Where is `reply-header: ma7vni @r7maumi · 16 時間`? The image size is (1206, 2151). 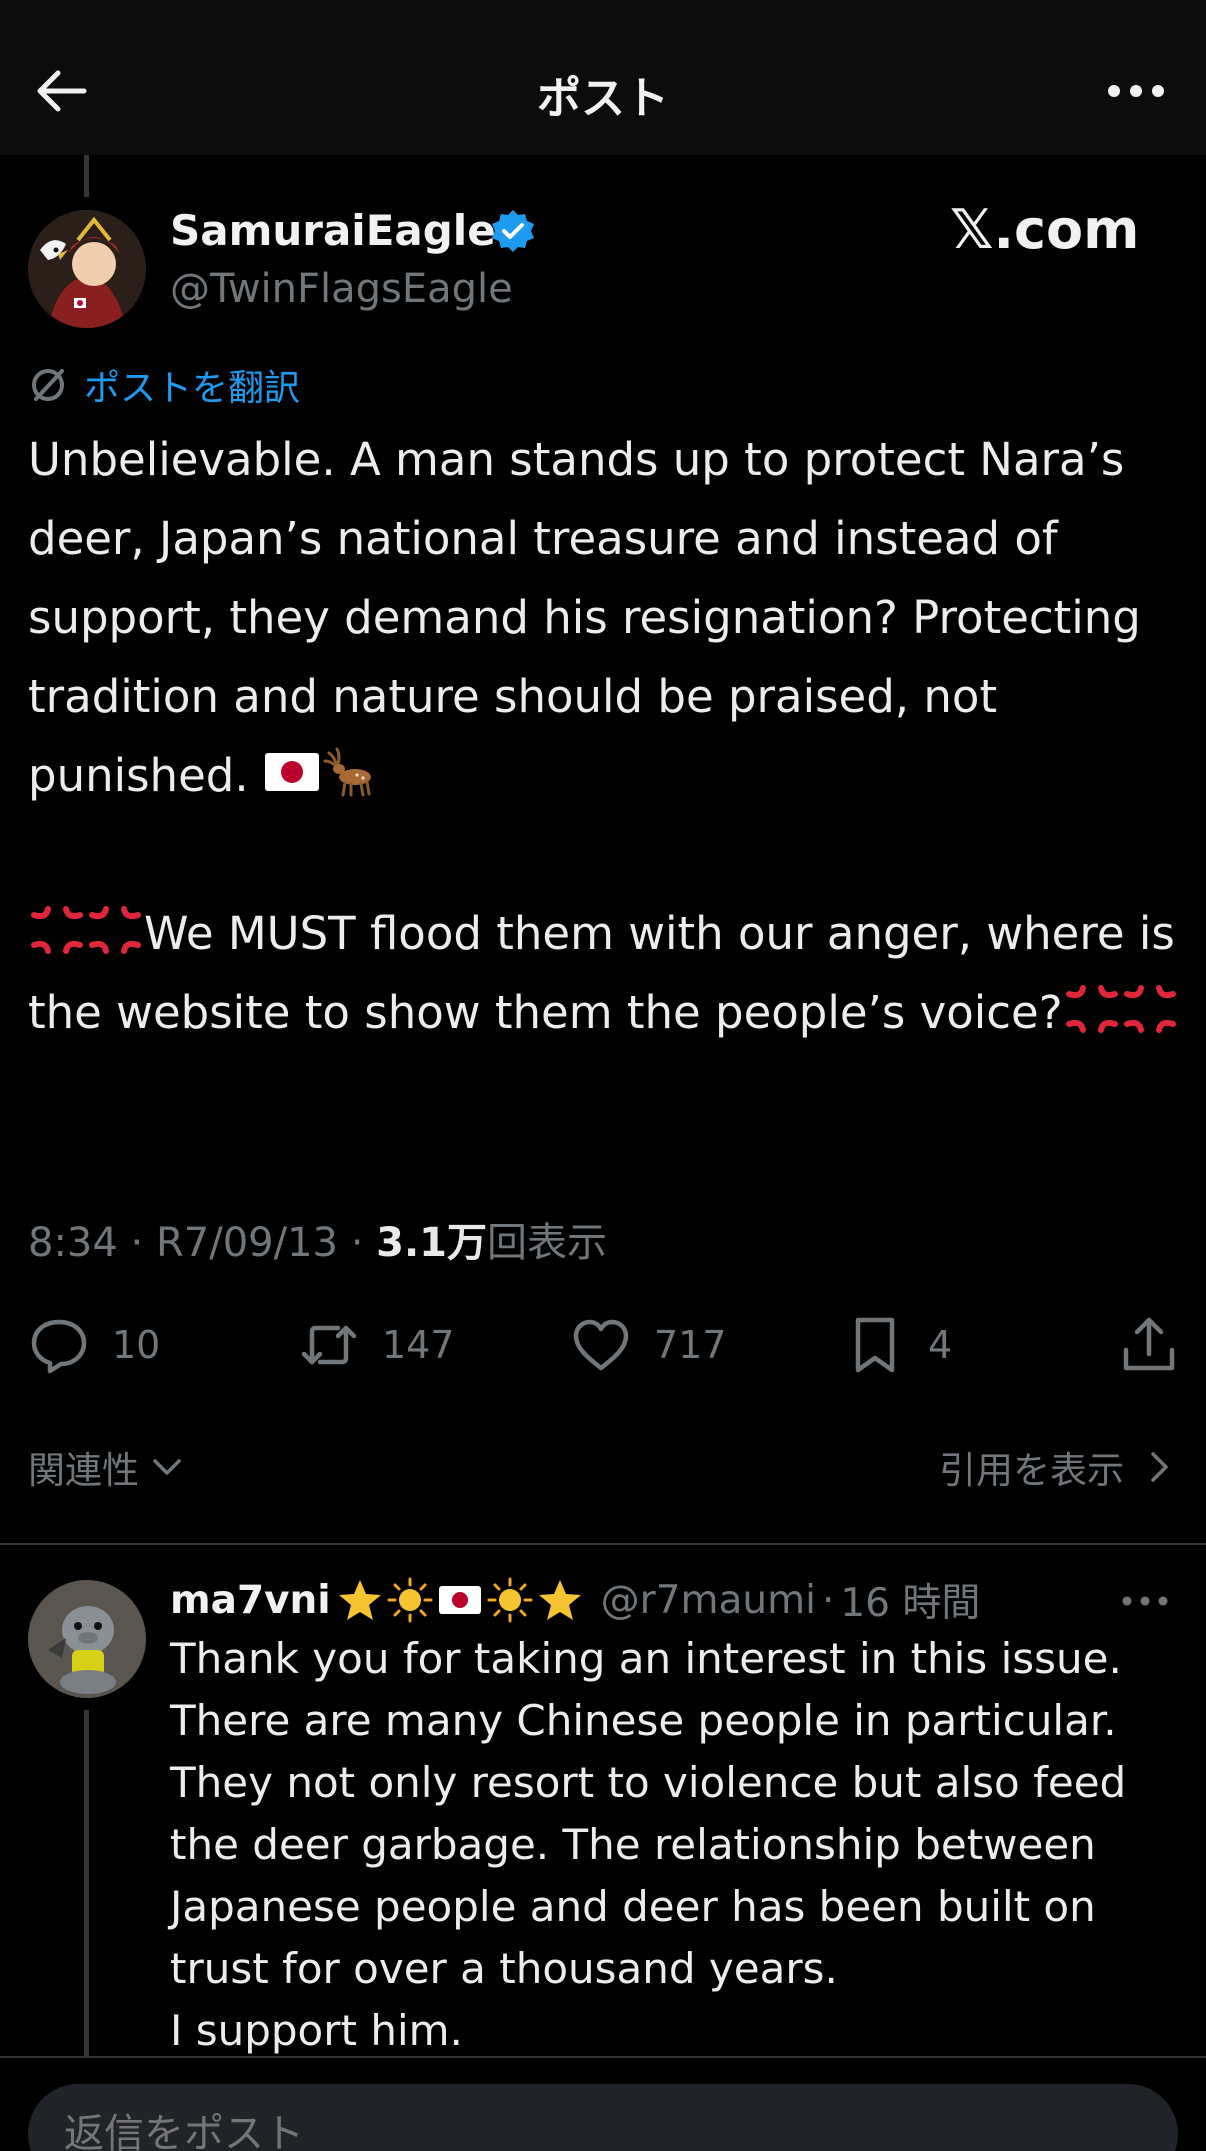 reply-header: ma7vni @r7maumi · 16 時間 is located at coordinates (575, 1600).